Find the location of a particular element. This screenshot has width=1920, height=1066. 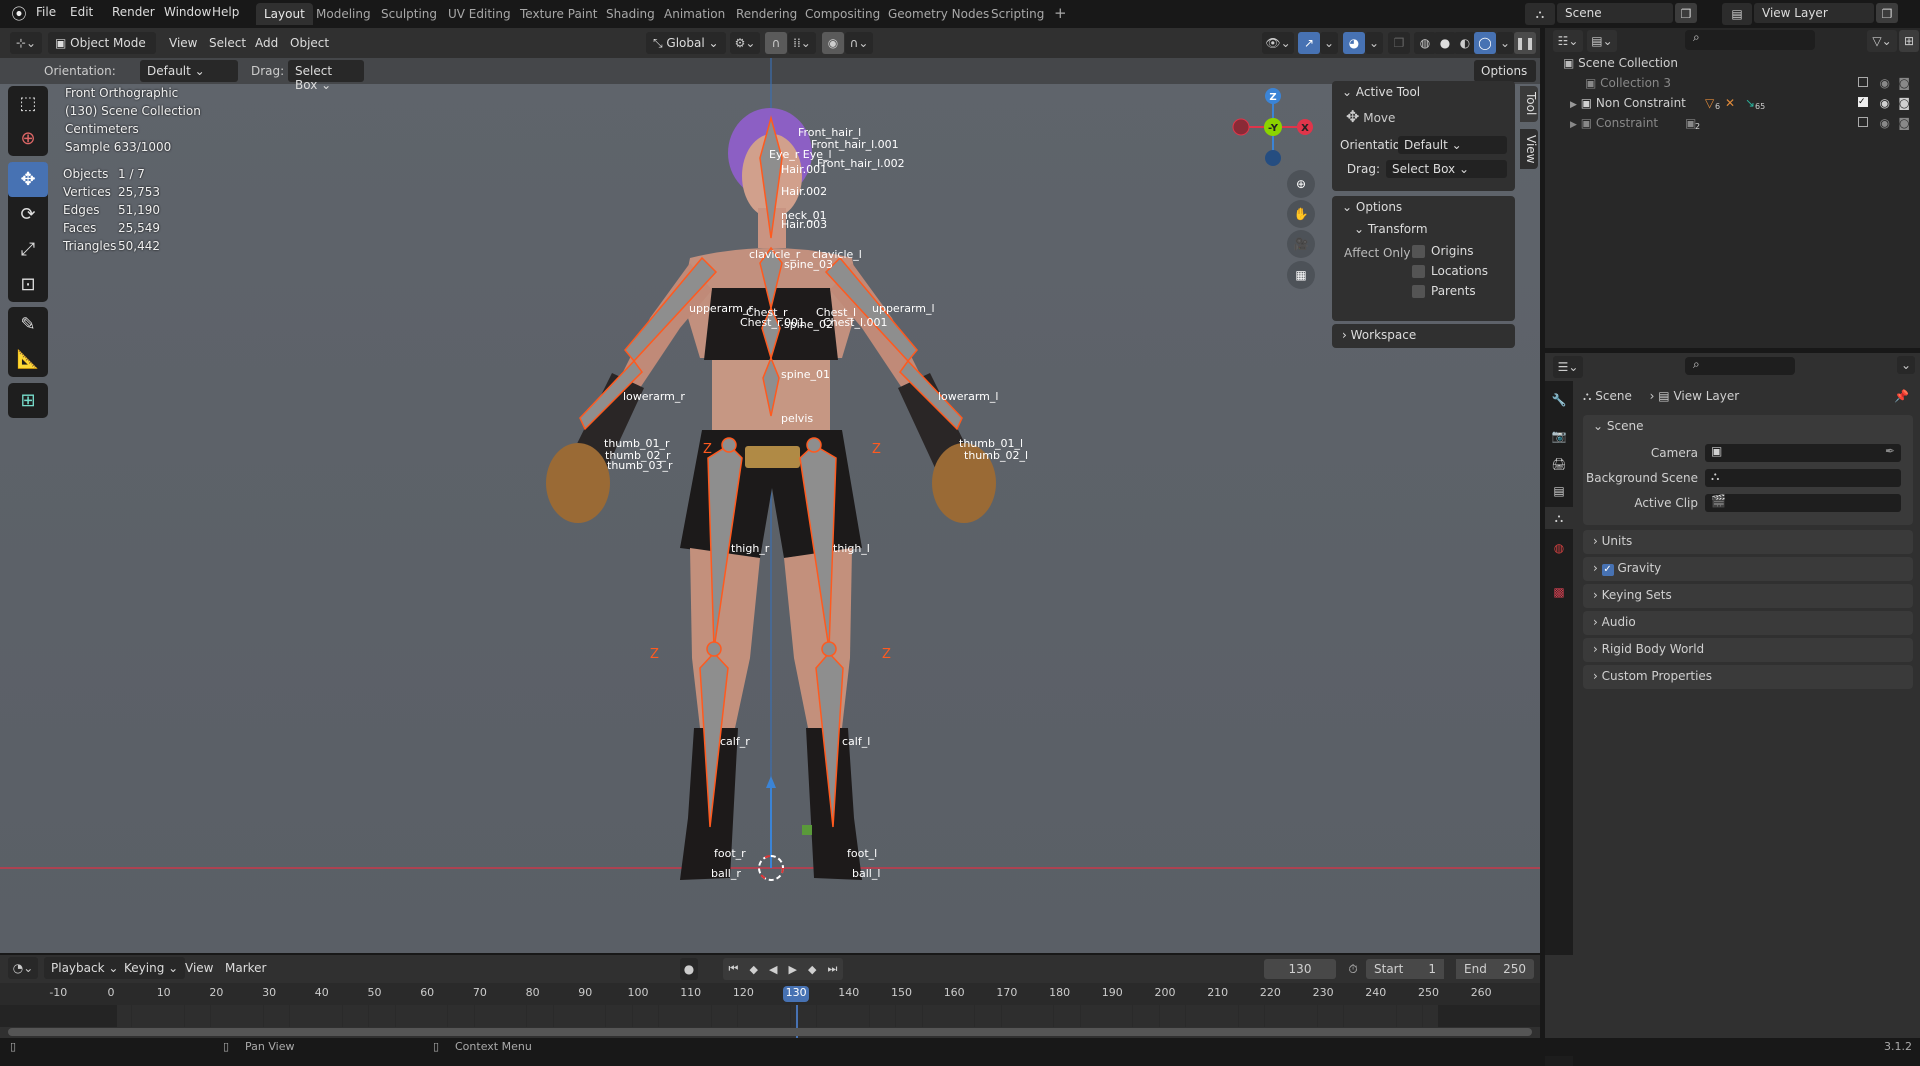

view-layer-selector: View Layer is located at coordinates (1814, 13).